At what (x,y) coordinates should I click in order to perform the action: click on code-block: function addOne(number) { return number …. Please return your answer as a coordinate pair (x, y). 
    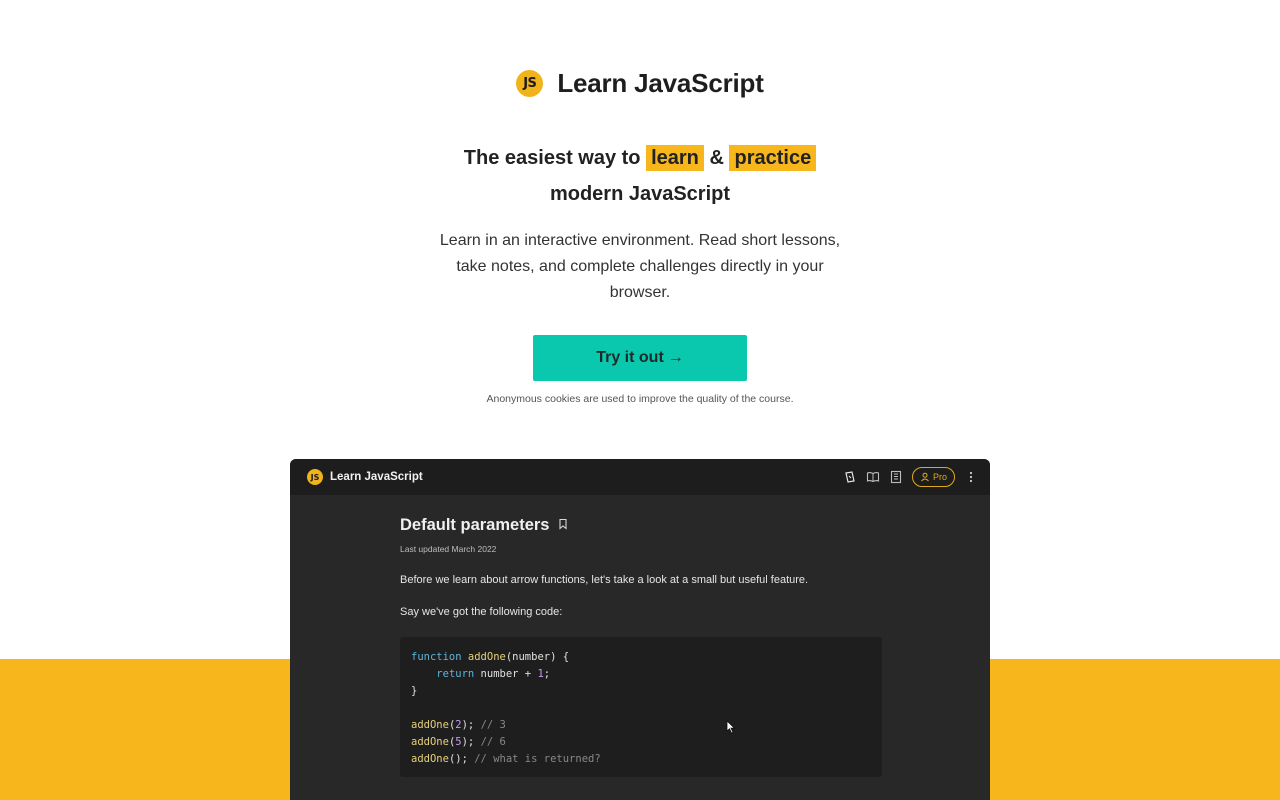
    Looking at the image, I should click on (641, 707).